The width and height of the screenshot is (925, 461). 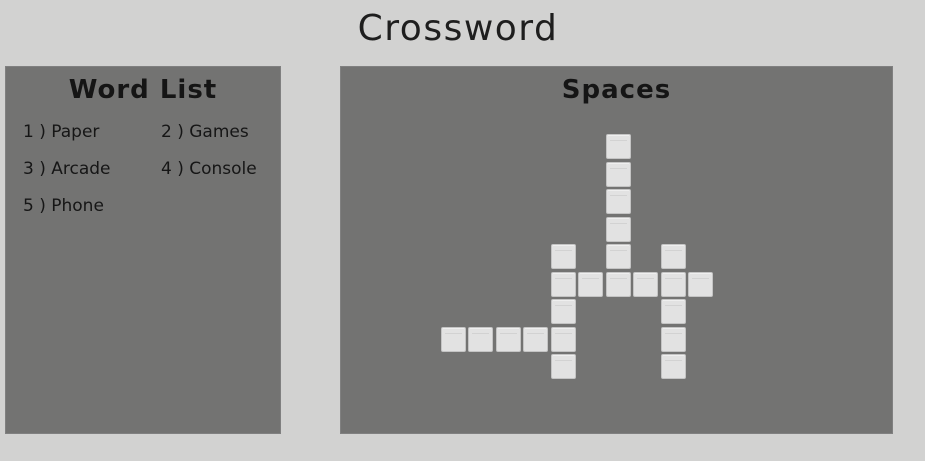 I want to click on word-item: 3 ) Arcade, so click(x=67, y=169).